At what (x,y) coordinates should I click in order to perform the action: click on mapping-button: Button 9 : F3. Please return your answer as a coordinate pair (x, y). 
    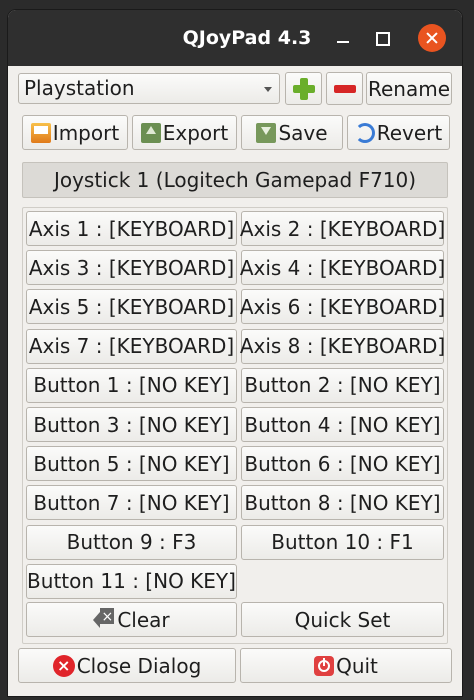
    Looking at the image, I should click on (131, 542).